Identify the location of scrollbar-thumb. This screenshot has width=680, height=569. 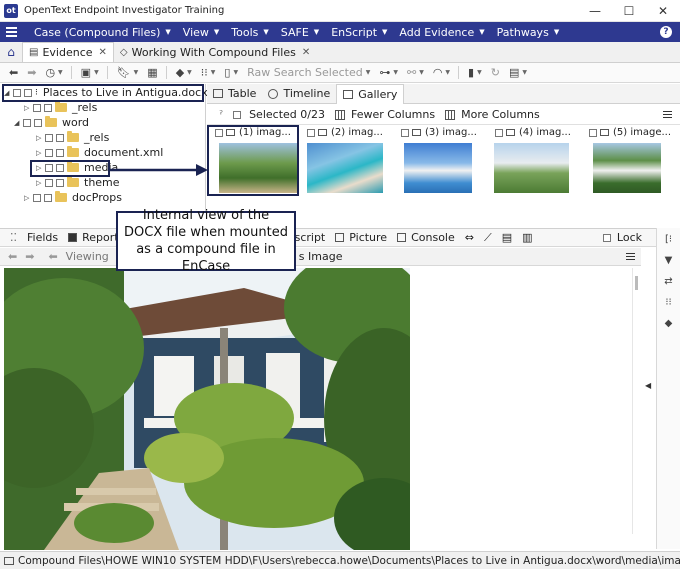
(636, 283).